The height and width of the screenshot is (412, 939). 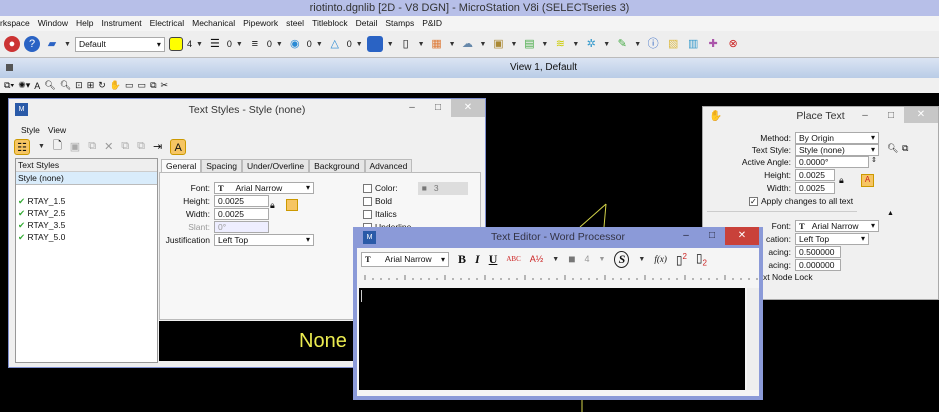 I want to click on text-input-area, so click(x=552, y=339).